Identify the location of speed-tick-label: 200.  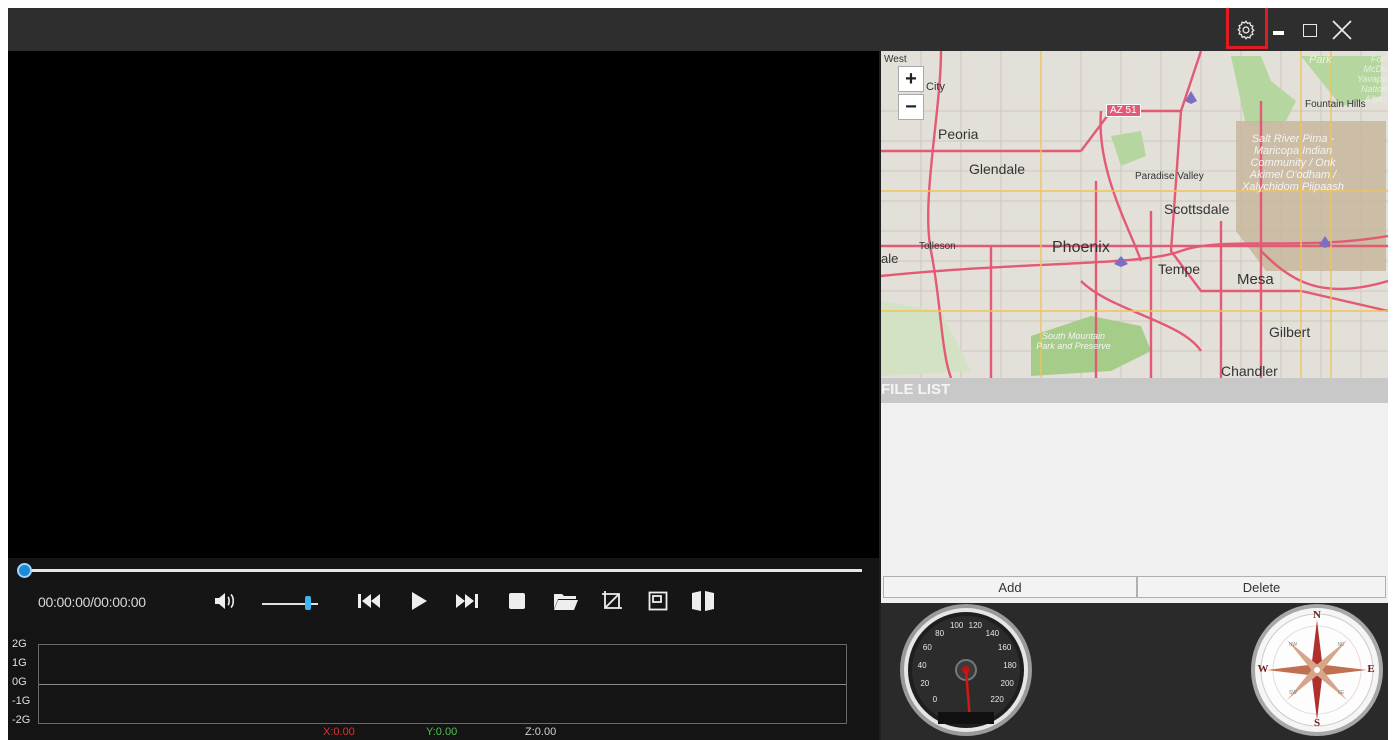
(1007, 684).